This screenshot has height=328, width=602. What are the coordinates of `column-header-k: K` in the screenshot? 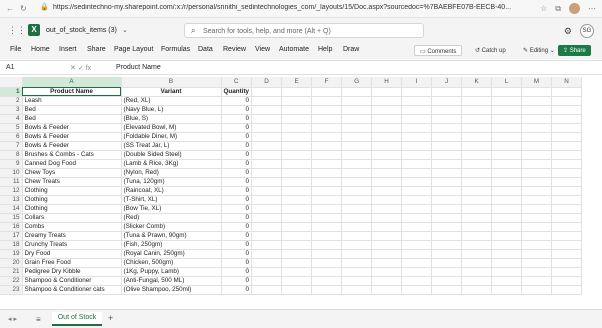 It's located at (477, 82).